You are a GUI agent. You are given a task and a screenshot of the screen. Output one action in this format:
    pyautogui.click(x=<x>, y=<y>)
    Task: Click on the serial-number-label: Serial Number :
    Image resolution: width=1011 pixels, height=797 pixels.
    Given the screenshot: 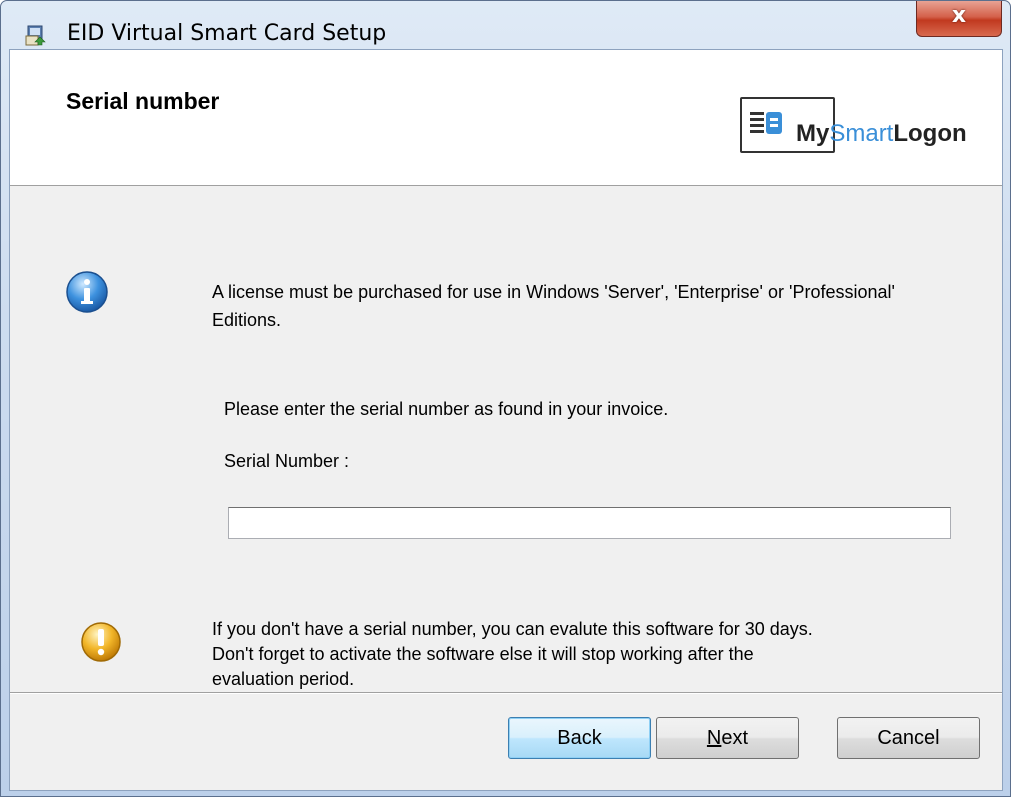 What is the action you would take?
    pyautogui.click(x=287, y=461)
    